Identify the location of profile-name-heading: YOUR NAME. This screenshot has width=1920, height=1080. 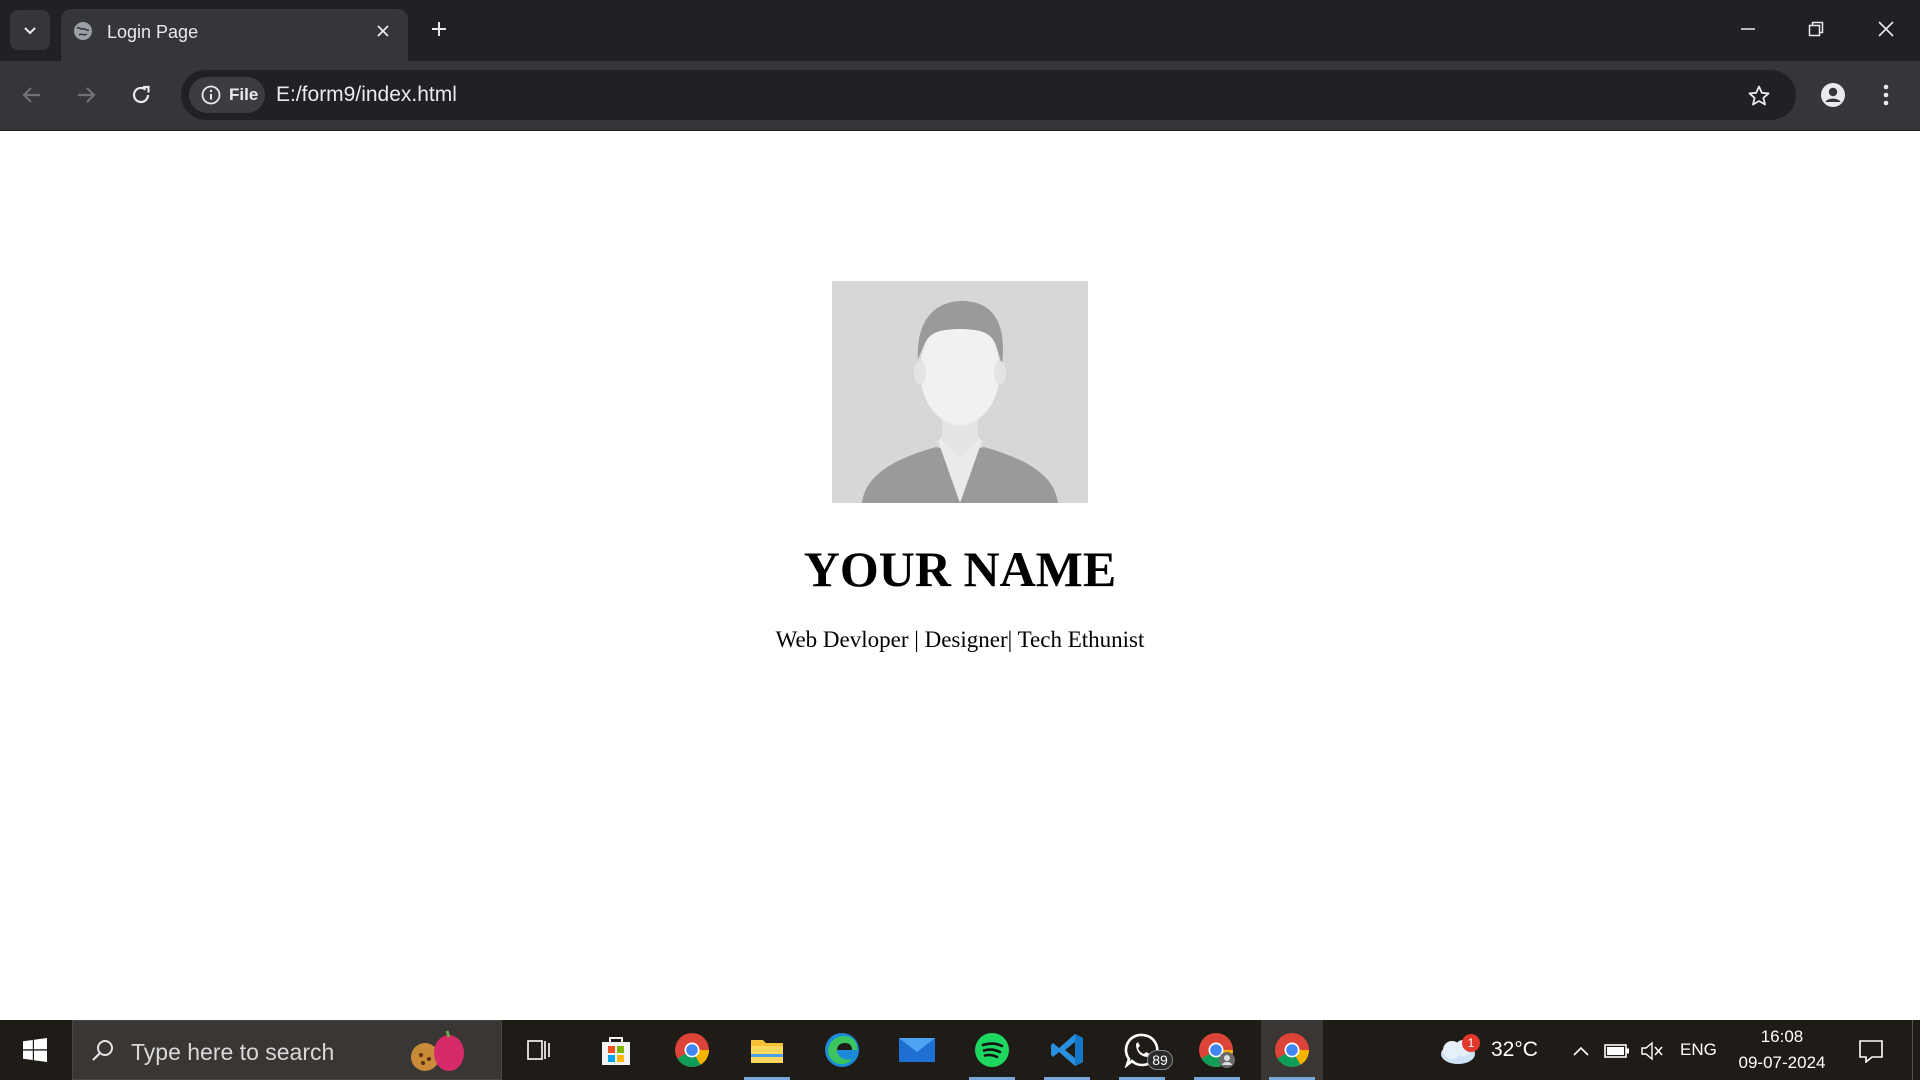
(960, 569).